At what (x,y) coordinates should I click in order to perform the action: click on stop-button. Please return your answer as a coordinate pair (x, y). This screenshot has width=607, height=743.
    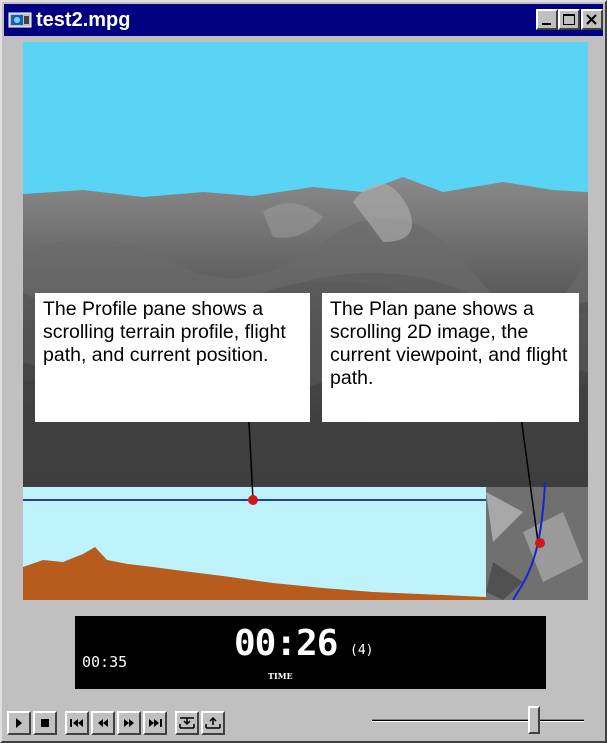
    Looking at the image, I should click on (45, 723).